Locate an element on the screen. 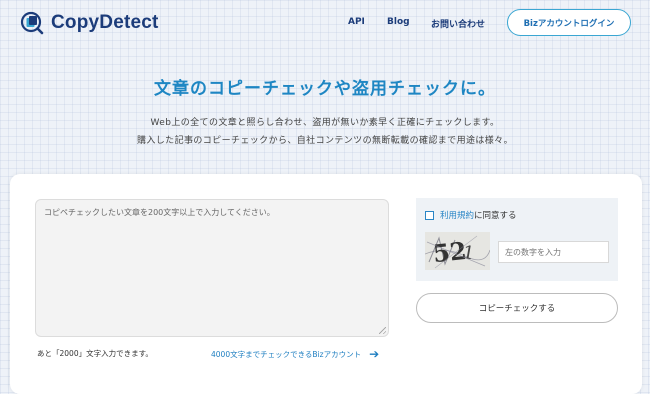 This screenshot has width=650, height=394. biz-account-link: 4000文字までチェックできるBizアカウント ➔ is located at coordinates (295, 354).